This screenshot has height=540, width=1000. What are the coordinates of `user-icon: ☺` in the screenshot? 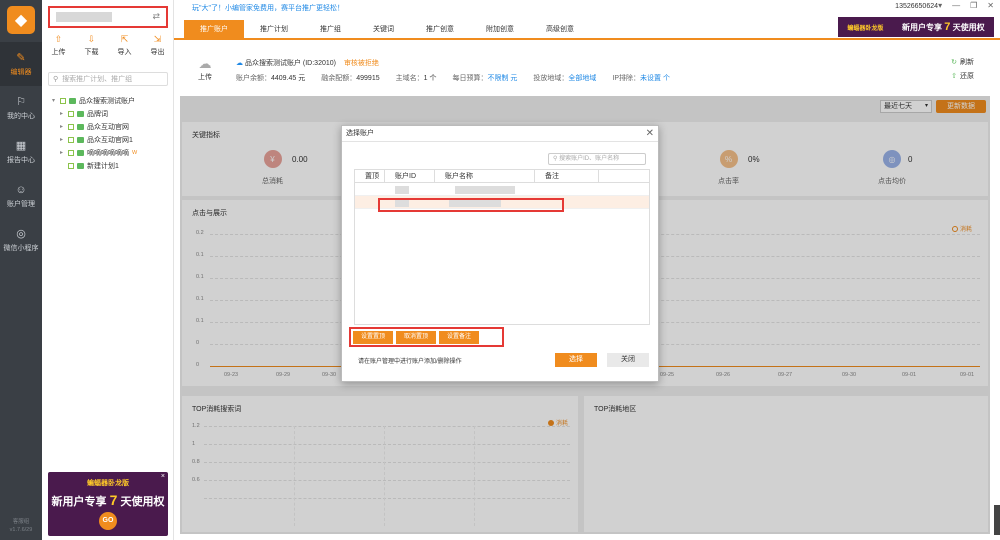 It's located at (21, 189).